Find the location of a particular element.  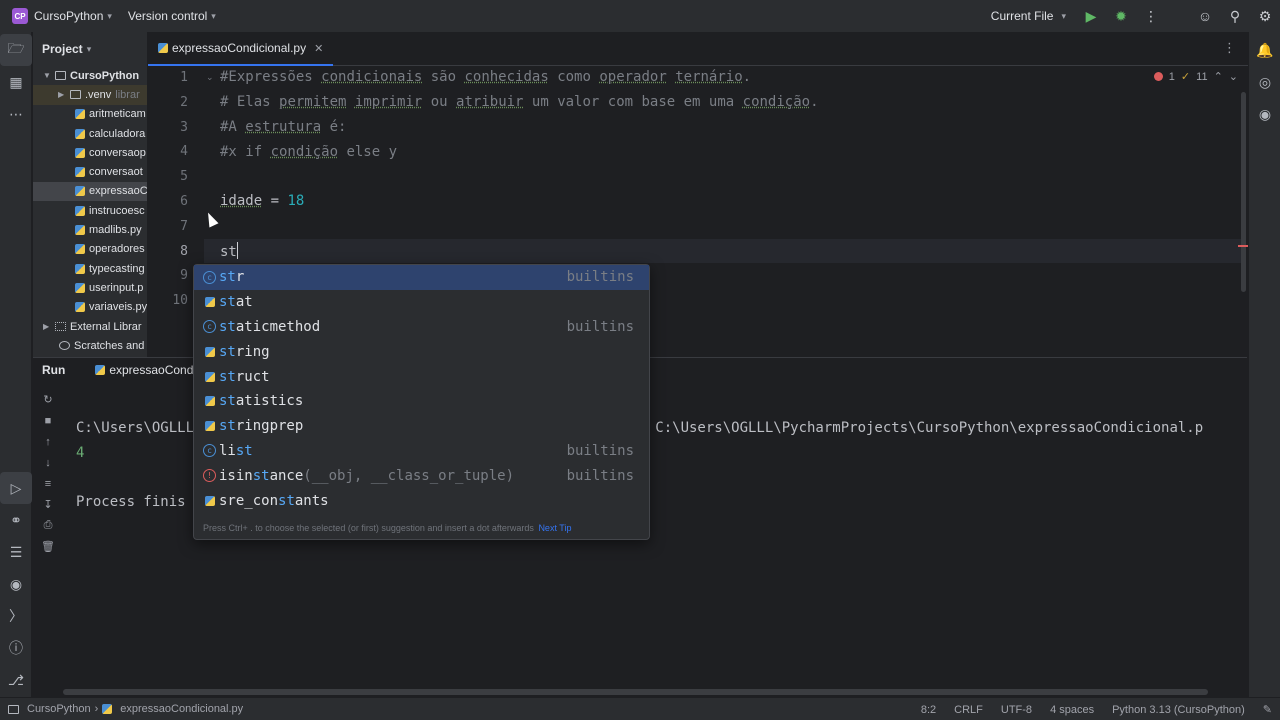

rerun-icon: ↻ is located at coordinates (48, 399).